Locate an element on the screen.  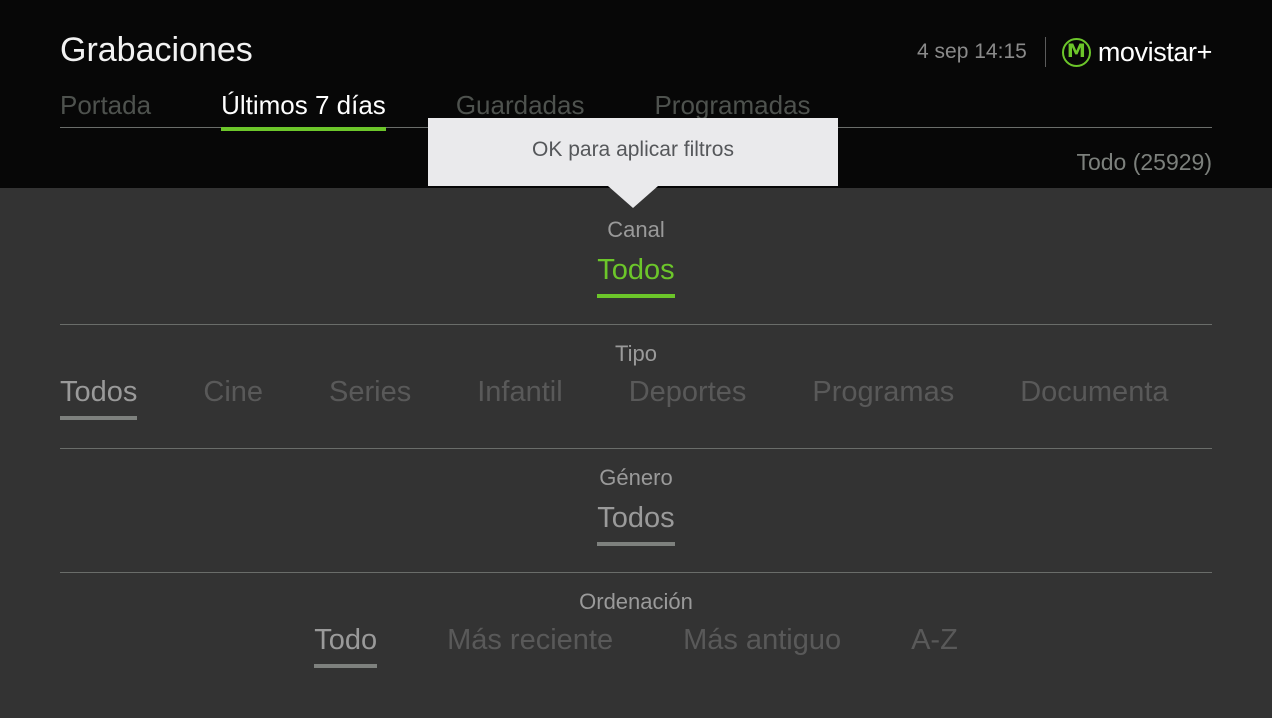
result-count-label: Todo (25929) is located at coordinates (1144, 162).